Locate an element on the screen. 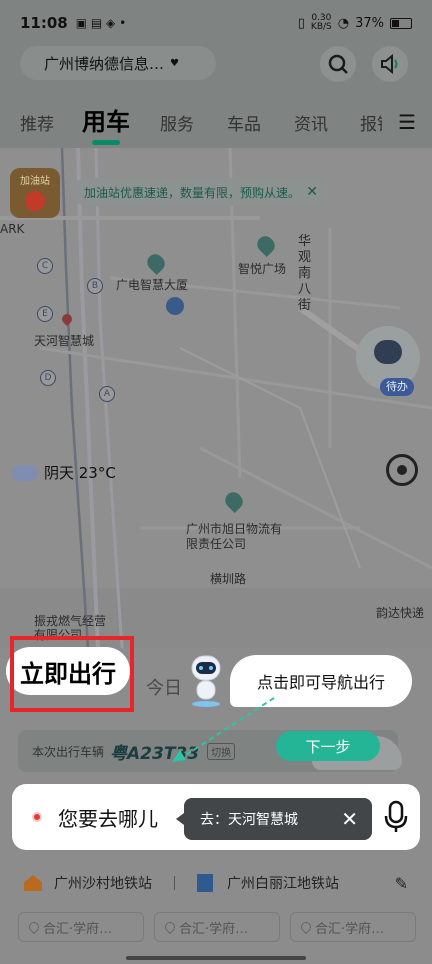 This screenshot has width=432, height=964. heart-icon: ♥ is located at coordinates (174, 63).